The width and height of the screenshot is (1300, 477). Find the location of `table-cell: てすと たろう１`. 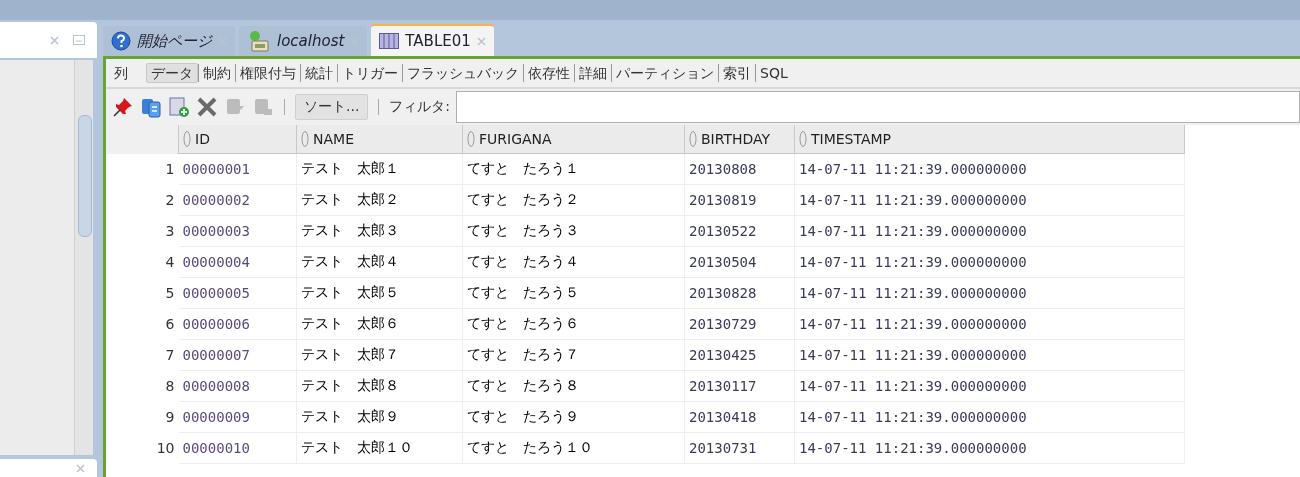

table-cell: てすと たろう１ is located at coordinates (573, 169).